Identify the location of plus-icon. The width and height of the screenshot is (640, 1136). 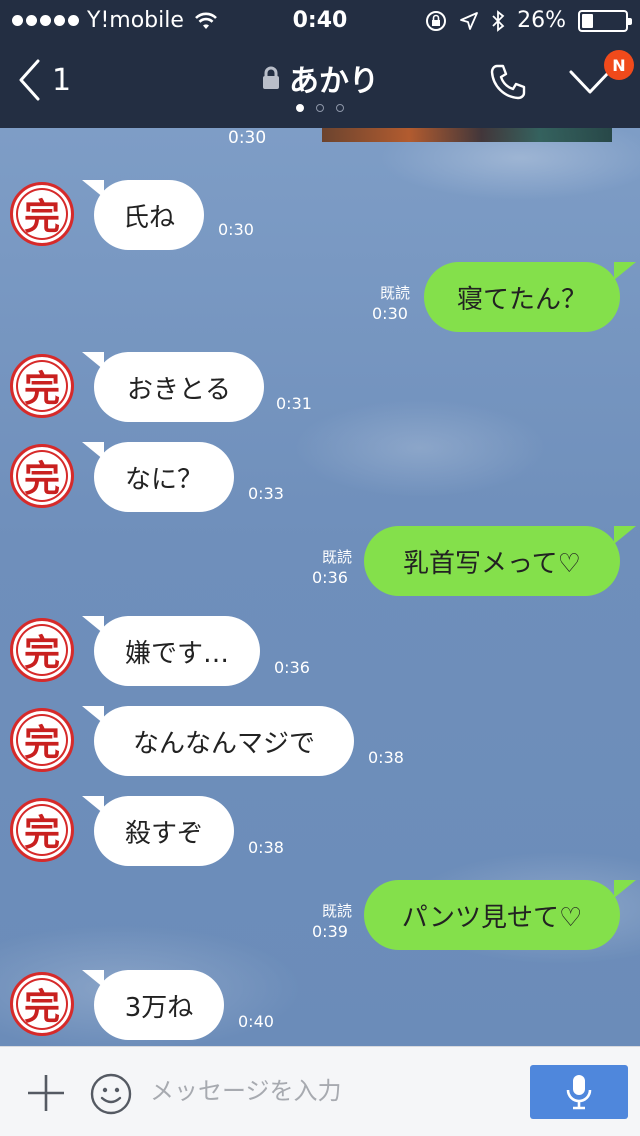
(46, 1093).